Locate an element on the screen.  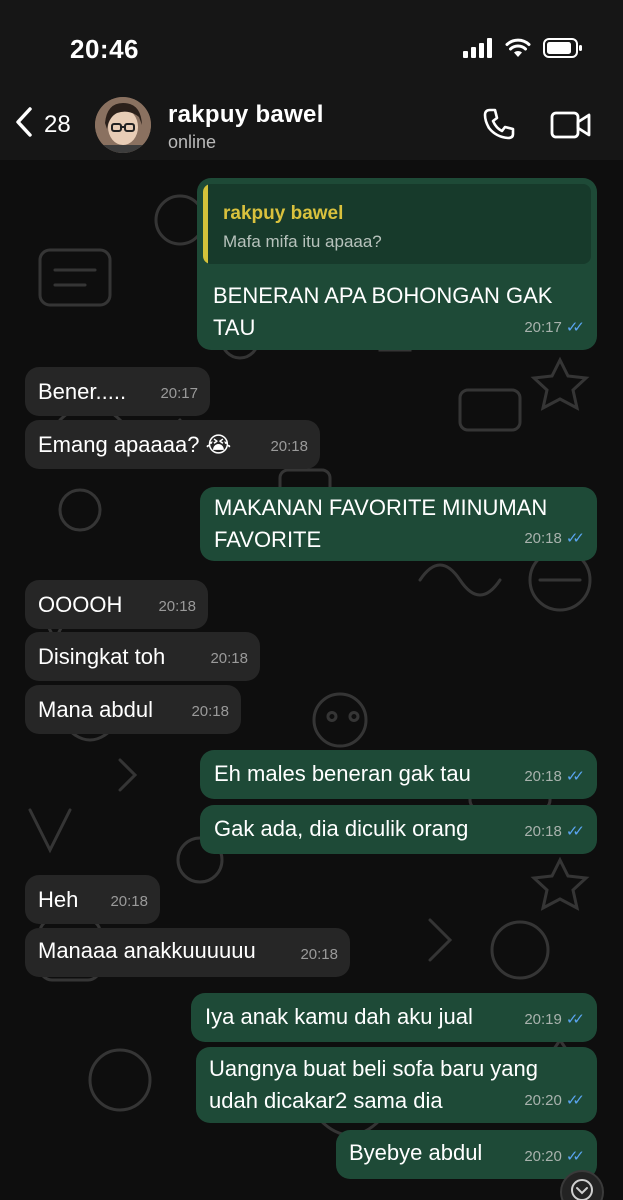
message-text: Emang apaaaa? 😭 is located at coordinates (135, 444).